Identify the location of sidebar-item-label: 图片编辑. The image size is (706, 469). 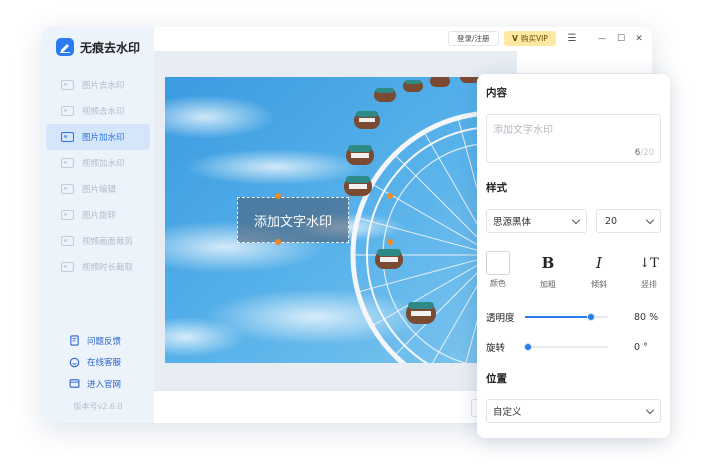
(99, 190).